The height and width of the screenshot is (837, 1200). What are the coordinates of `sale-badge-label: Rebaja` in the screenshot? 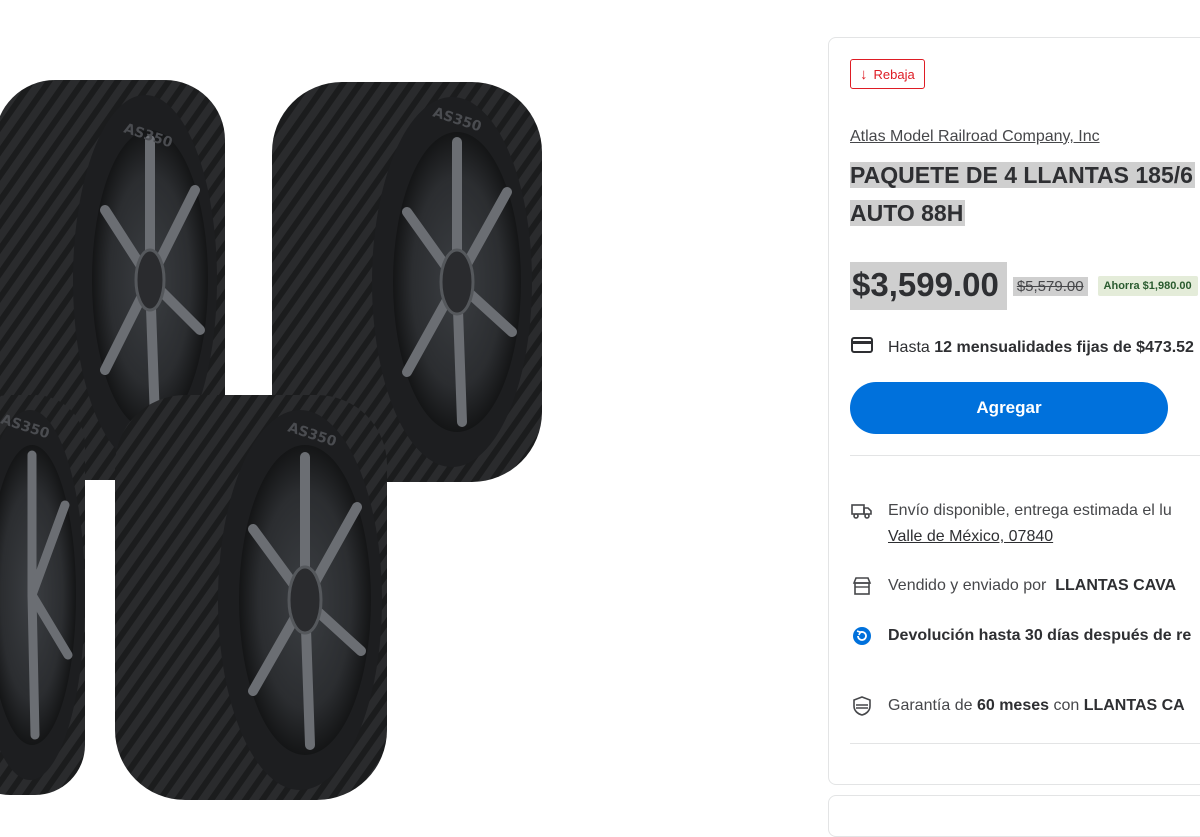 It's located at (894, 74).